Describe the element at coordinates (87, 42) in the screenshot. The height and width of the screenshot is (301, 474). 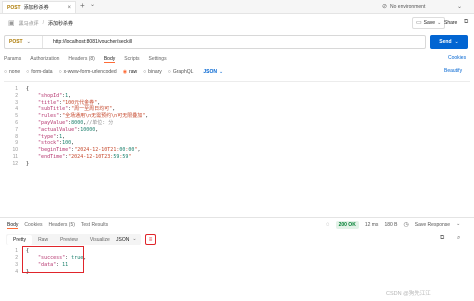
I see `url-input: http://localhost:8081/voucher/seckill` at that location.